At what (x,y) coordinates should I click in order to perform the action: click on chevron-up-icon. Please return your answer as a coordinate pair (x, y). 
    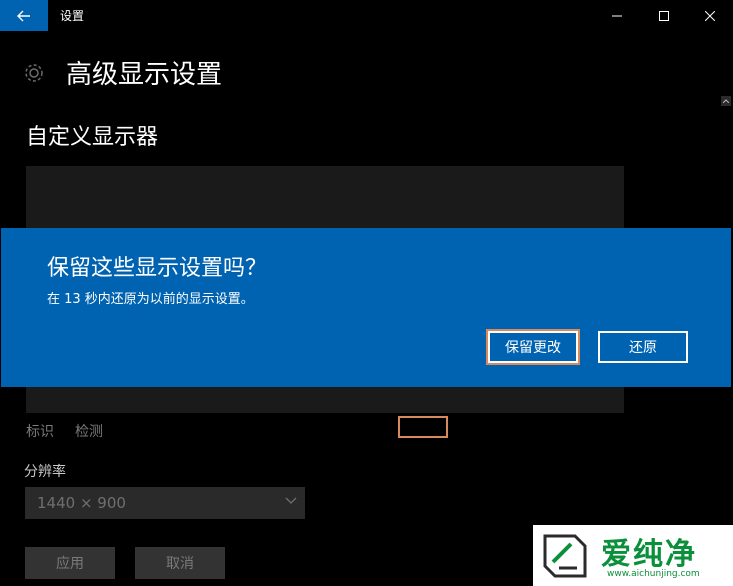
    Looking at the image, I should click on (726, 101).